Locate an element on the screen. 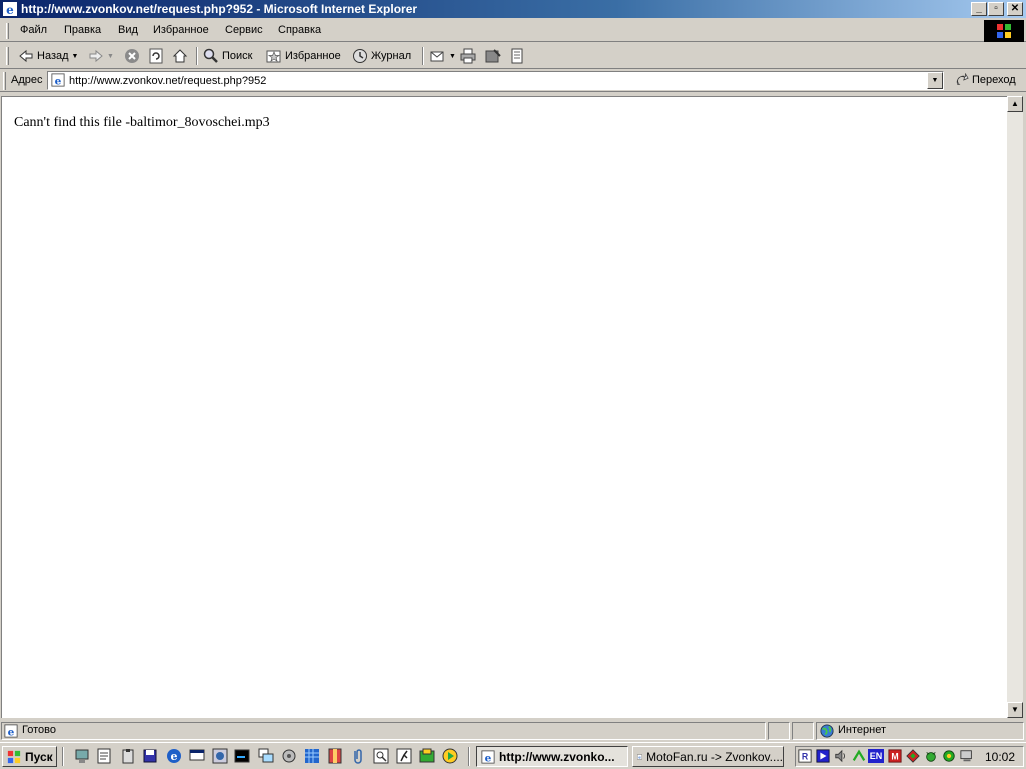  floppy-icon is located at coordinates (150, 756).